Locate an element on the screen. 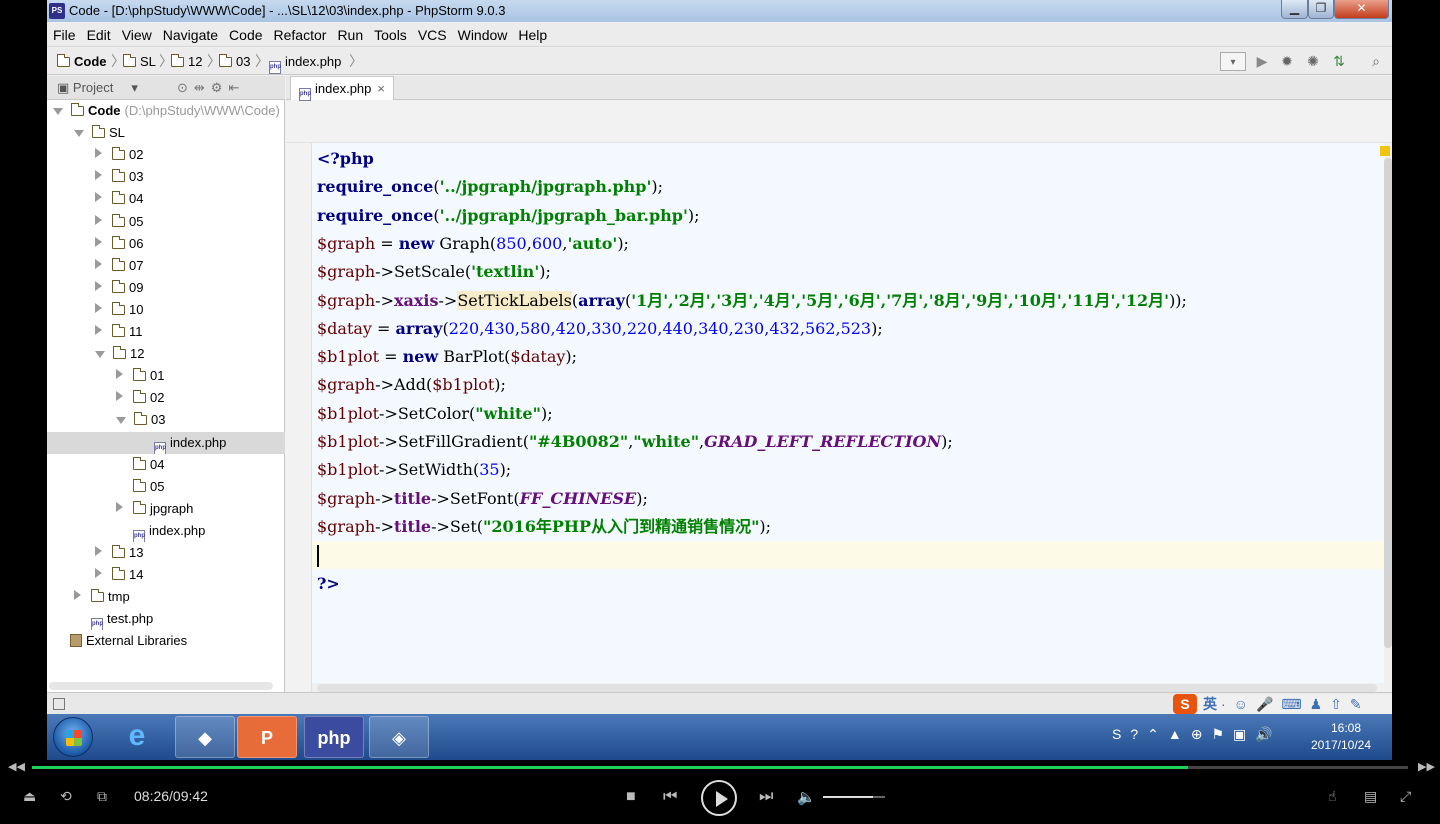 The image size is (1440, 824). menu-refactor: Refactor is located at coordinates (300, 35).